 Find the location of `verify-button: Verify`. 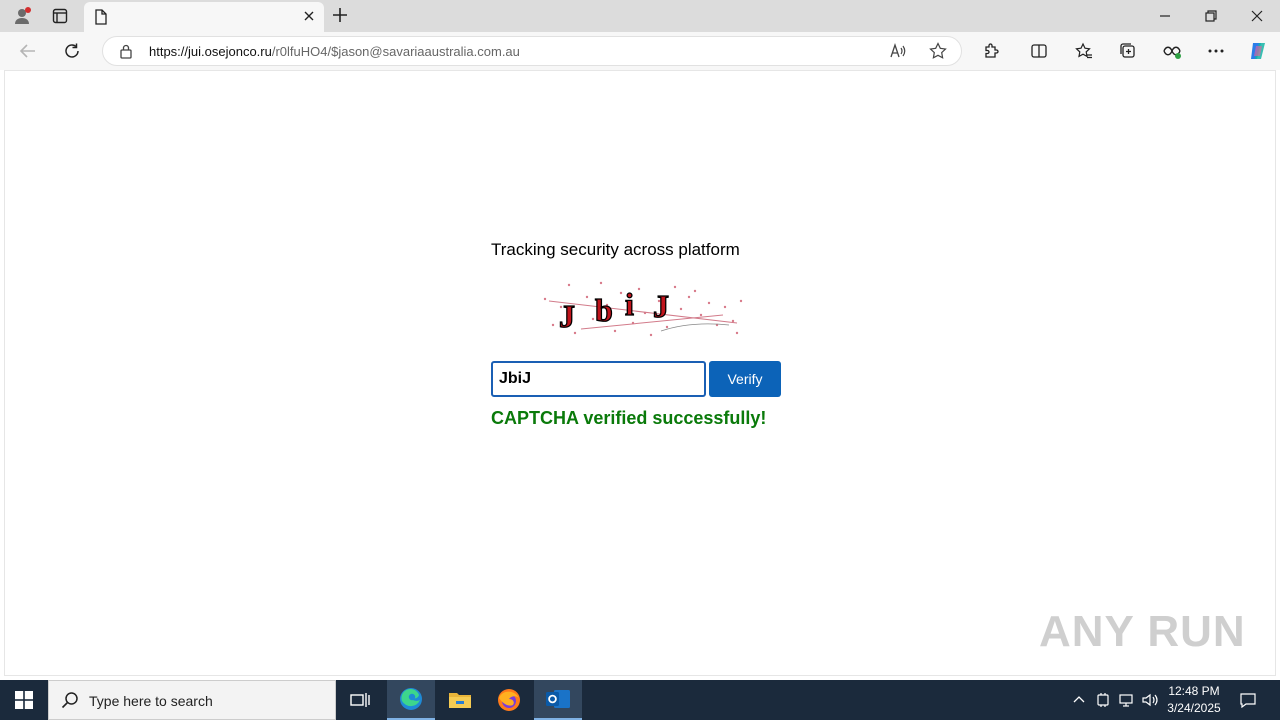

verify-button: Verify is located at coordinates (745, 379).